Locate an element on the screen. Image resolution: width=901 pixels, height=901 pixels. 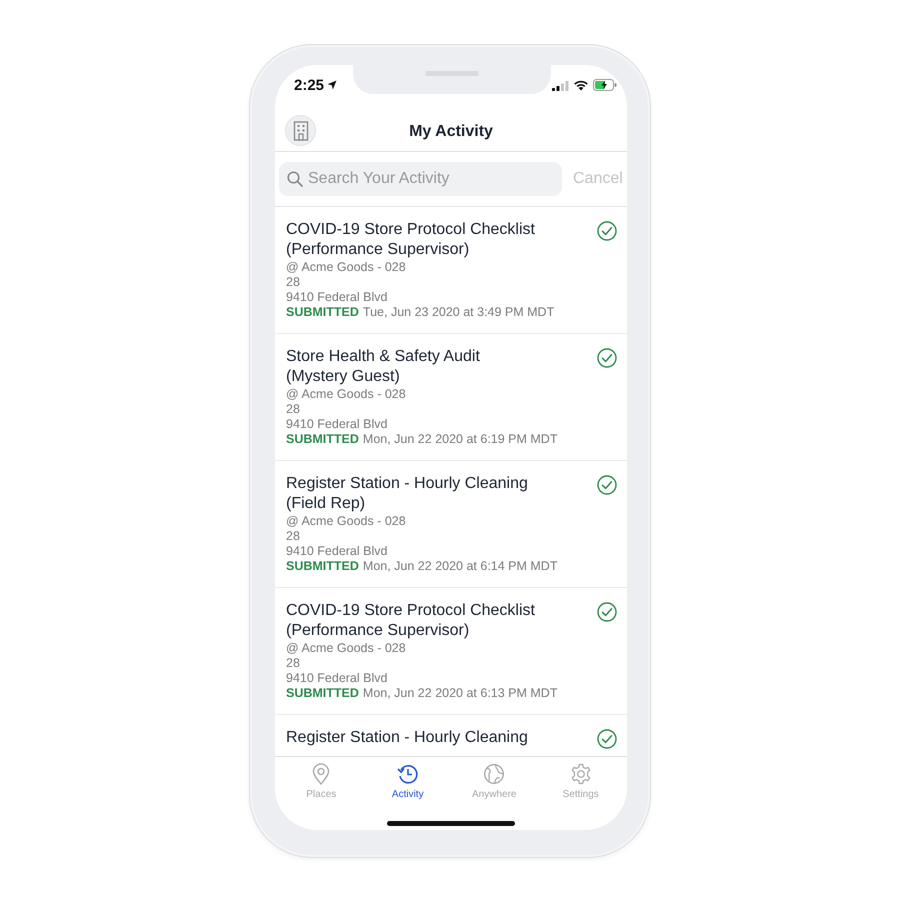
history-icon is located at coordinates (407, 774).